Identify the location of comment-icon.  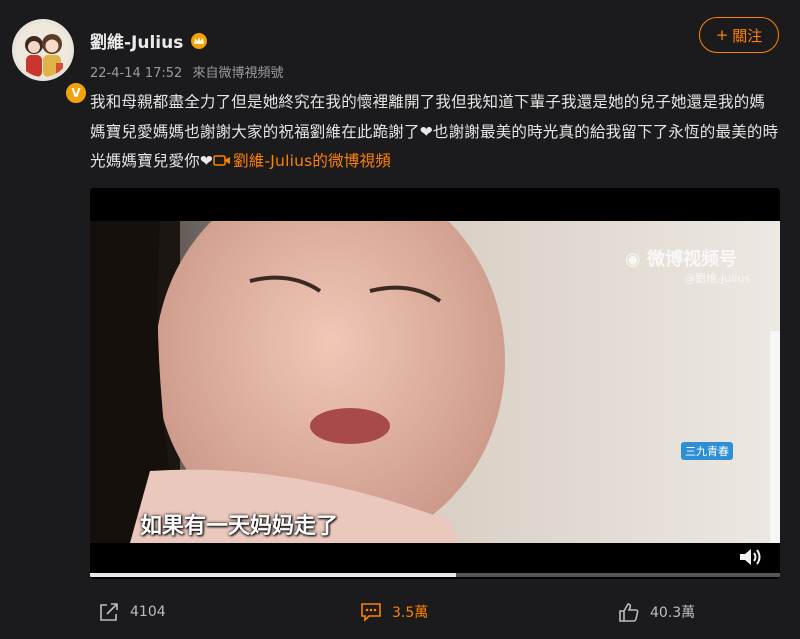
(371, 612).